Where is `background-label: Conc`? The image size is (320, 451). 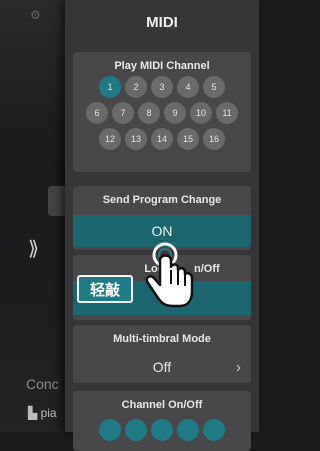 background-label: Conc is located at coordinates (42, 384).